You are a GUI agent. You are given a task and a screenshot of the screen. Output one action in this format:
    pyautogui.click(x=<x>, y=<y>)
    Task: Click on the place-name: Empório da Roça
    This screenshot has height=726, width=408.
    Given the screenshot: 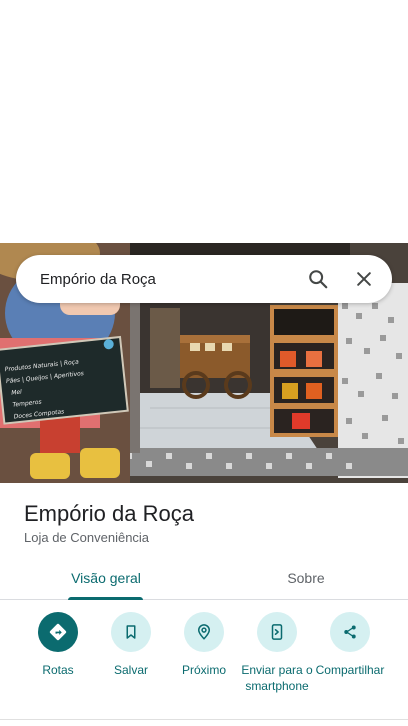 What is the action you would take?
    pyautogui.click(x=109, y=513)
    